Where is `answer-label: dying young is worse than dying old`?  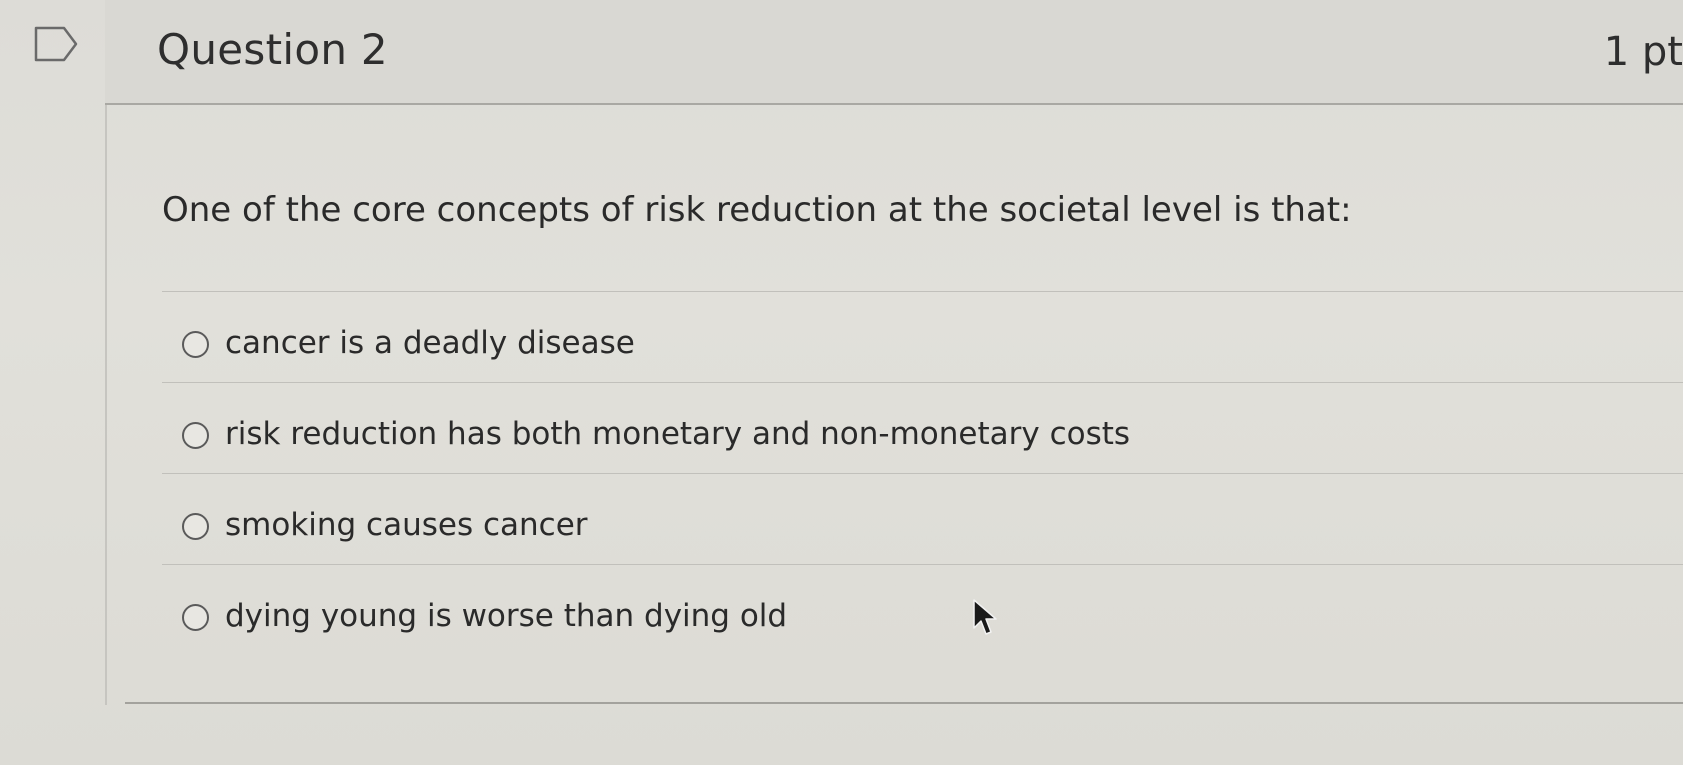 answer-label: dying young is worse than dying old is located at coordinates (506, 616).